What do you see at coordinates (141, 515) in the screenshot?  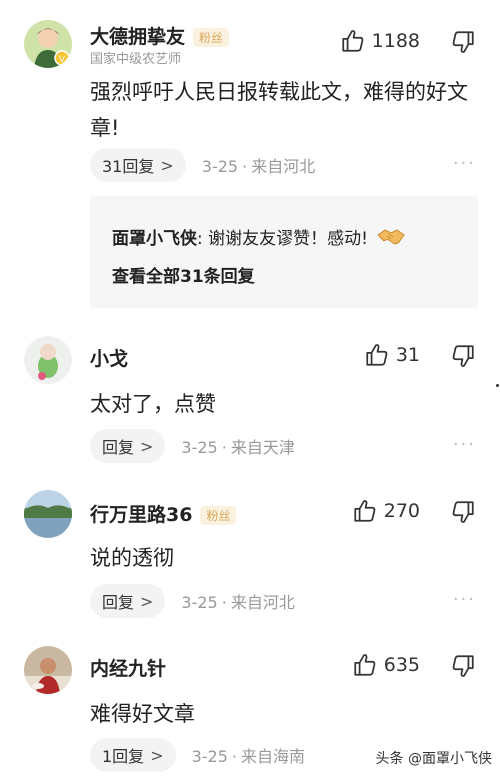 I see `user-name-text: 行万里路36` at bounding box center [141, 515].